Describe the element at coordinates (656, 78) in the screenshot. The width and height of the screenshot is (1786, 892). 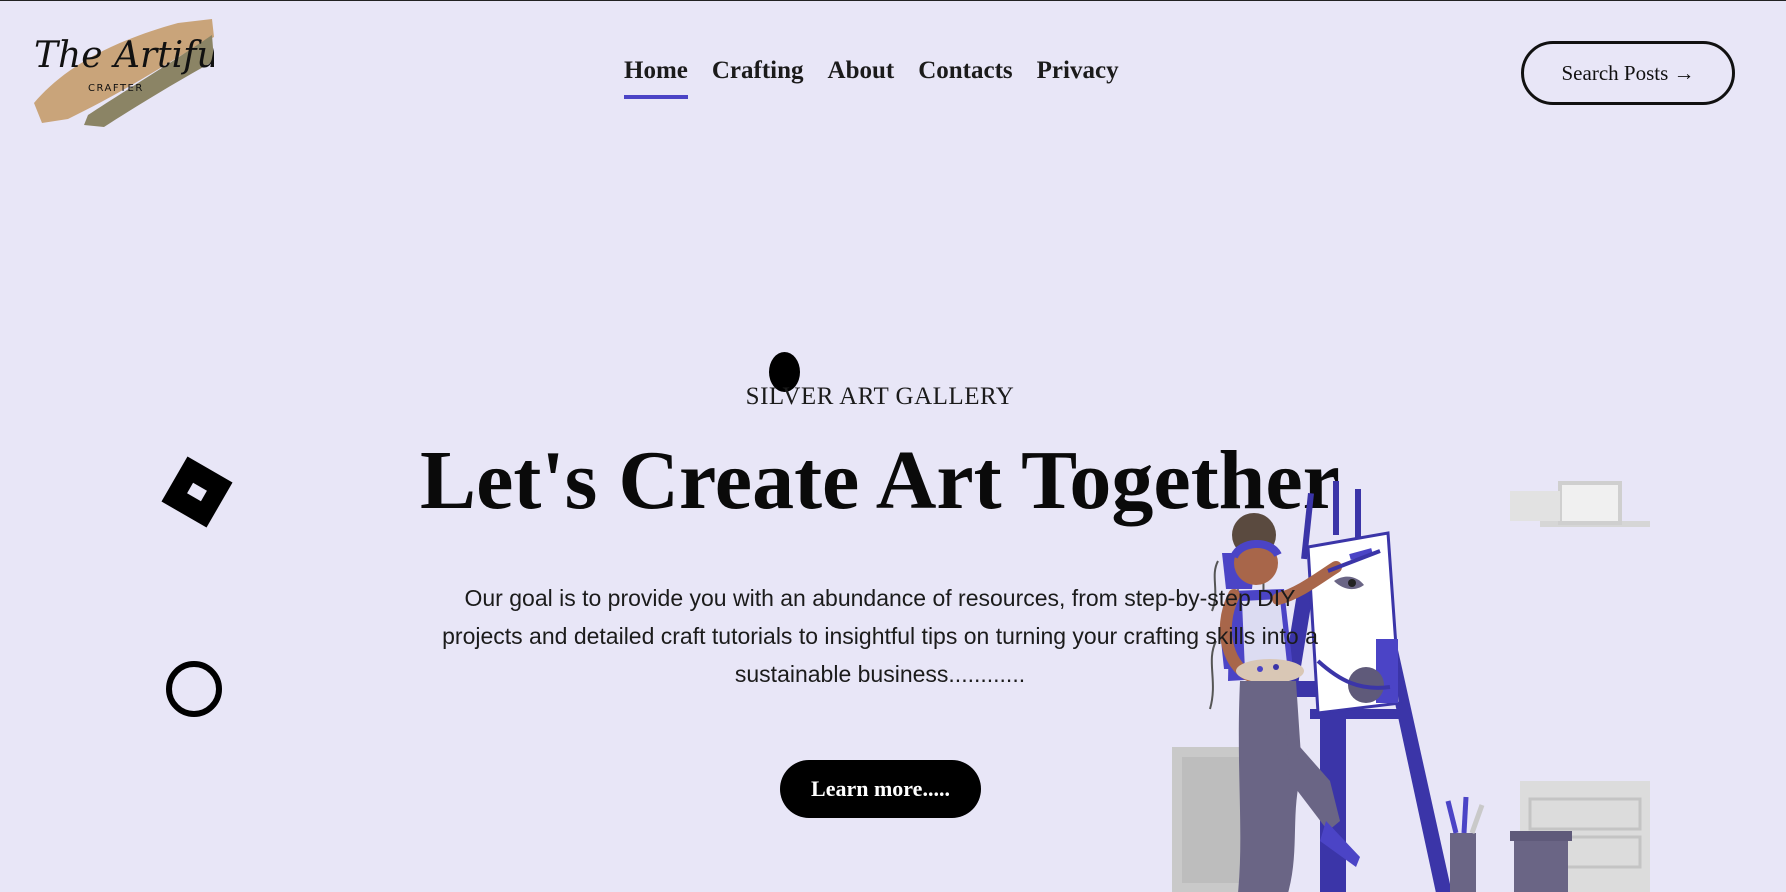
I see `nav-item-home: Home` at that location.